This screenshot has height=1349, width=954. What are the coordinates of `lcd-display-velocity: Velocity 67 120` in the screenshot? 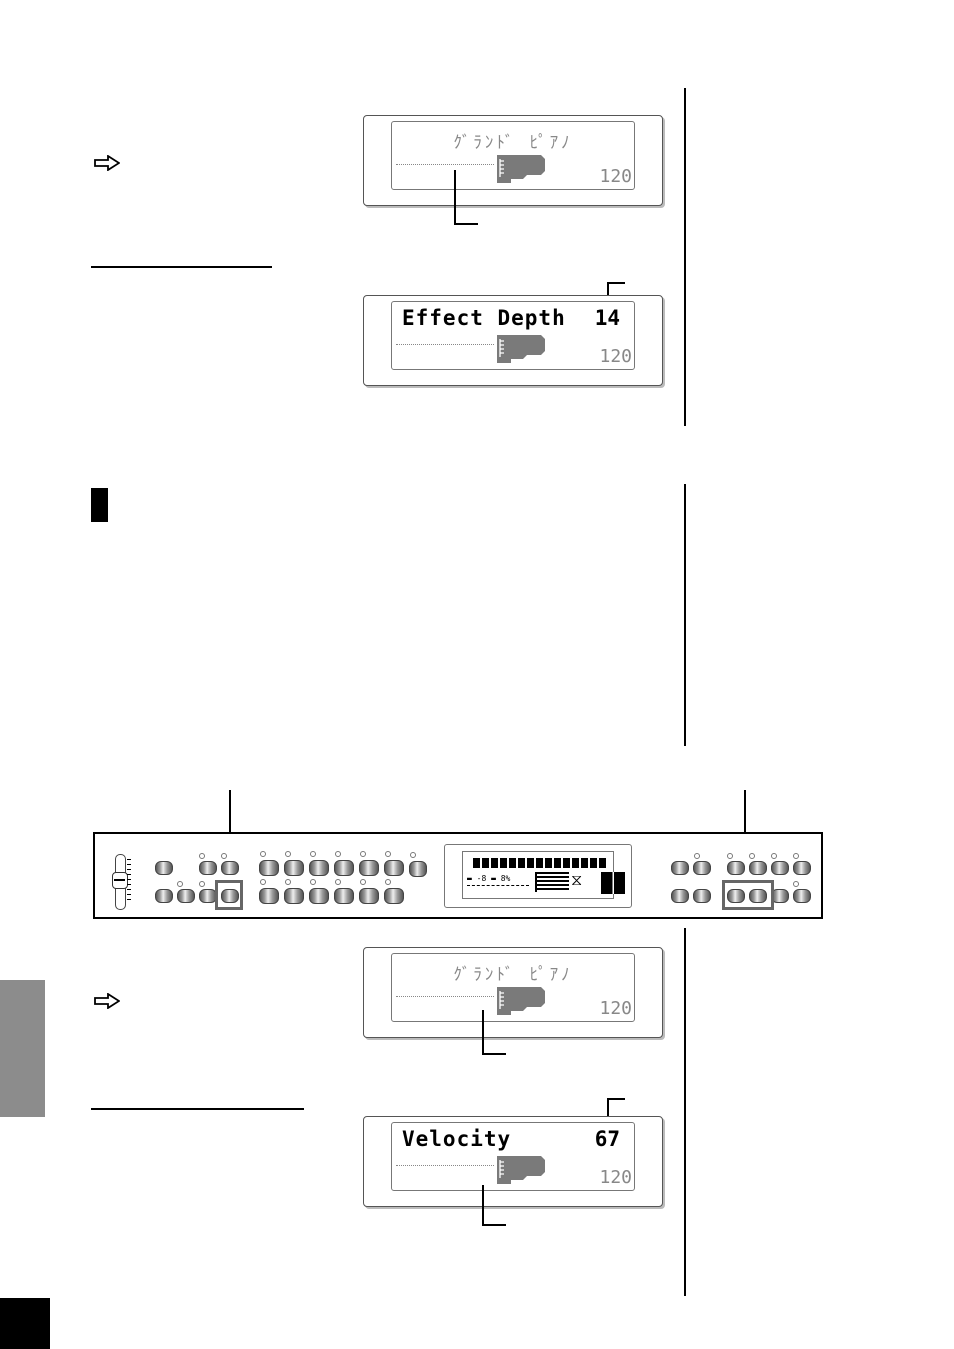 It's located at (513, 1161).